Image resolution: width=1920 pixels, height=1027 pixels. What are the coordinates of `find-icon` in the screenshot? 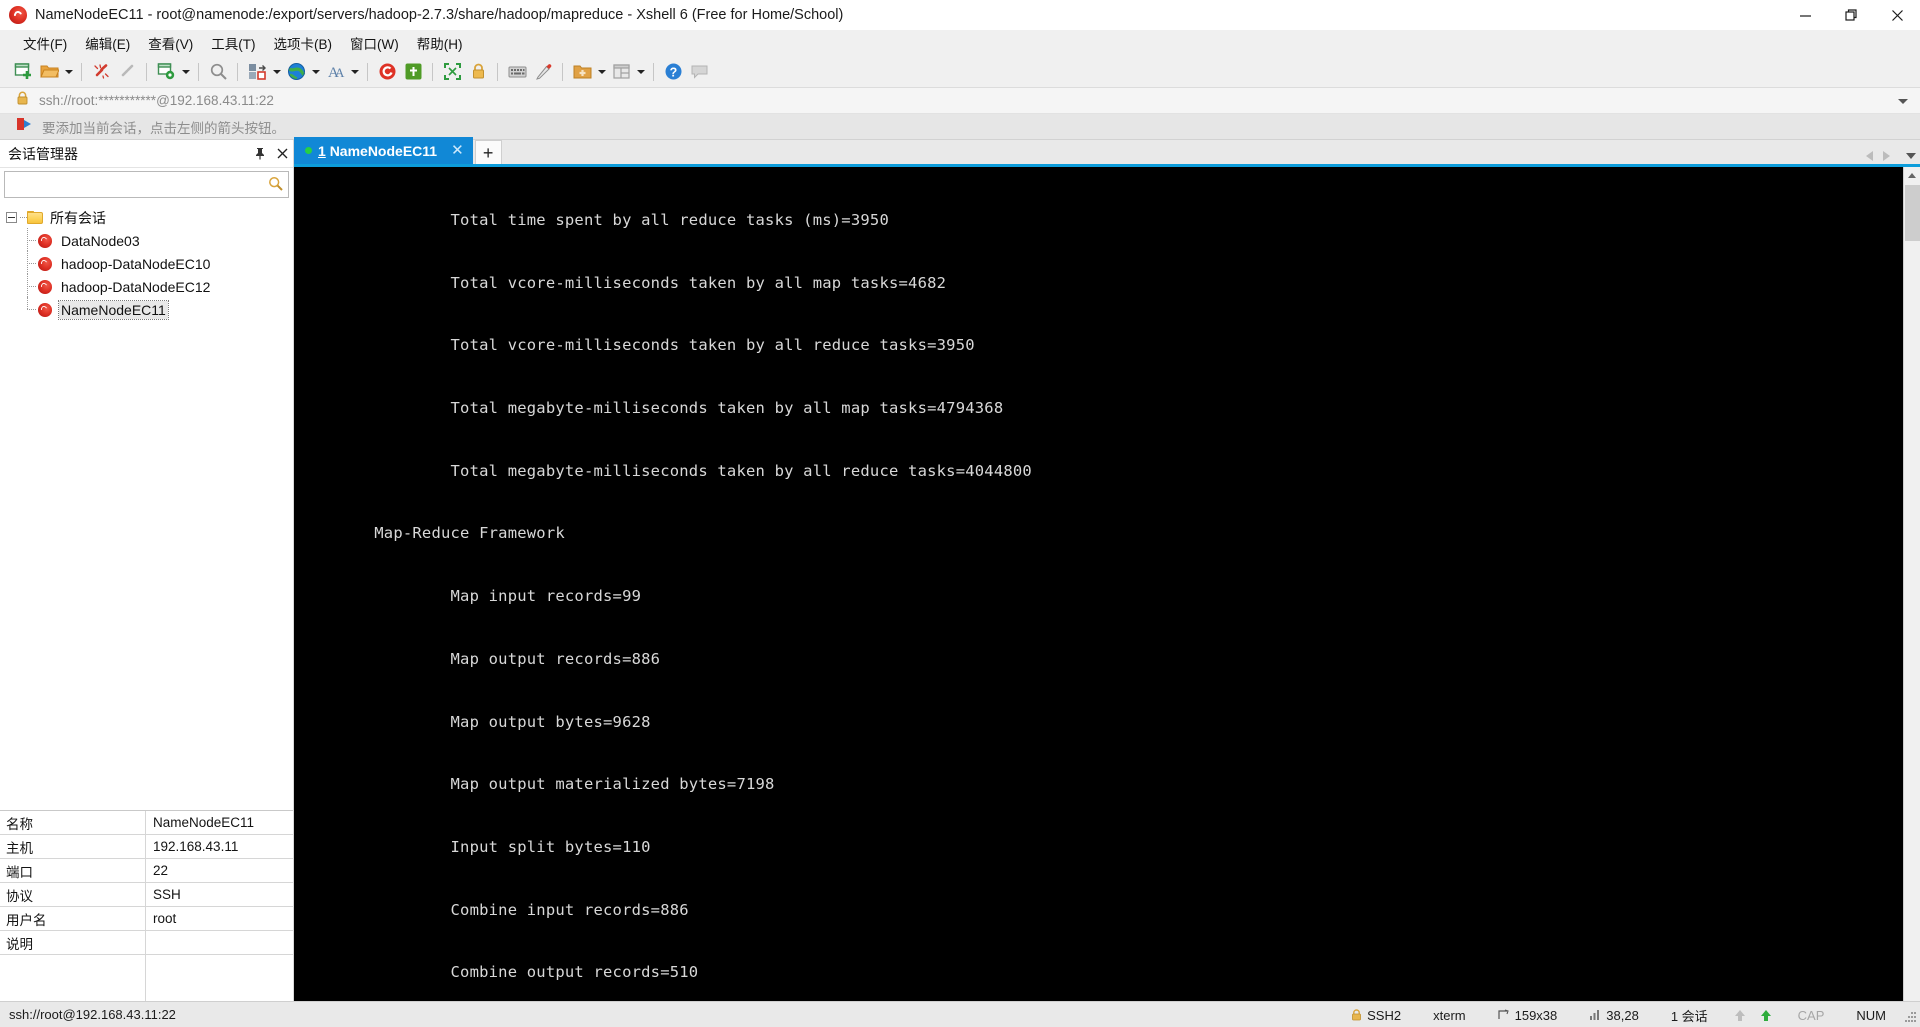 It's located at (218, 72).